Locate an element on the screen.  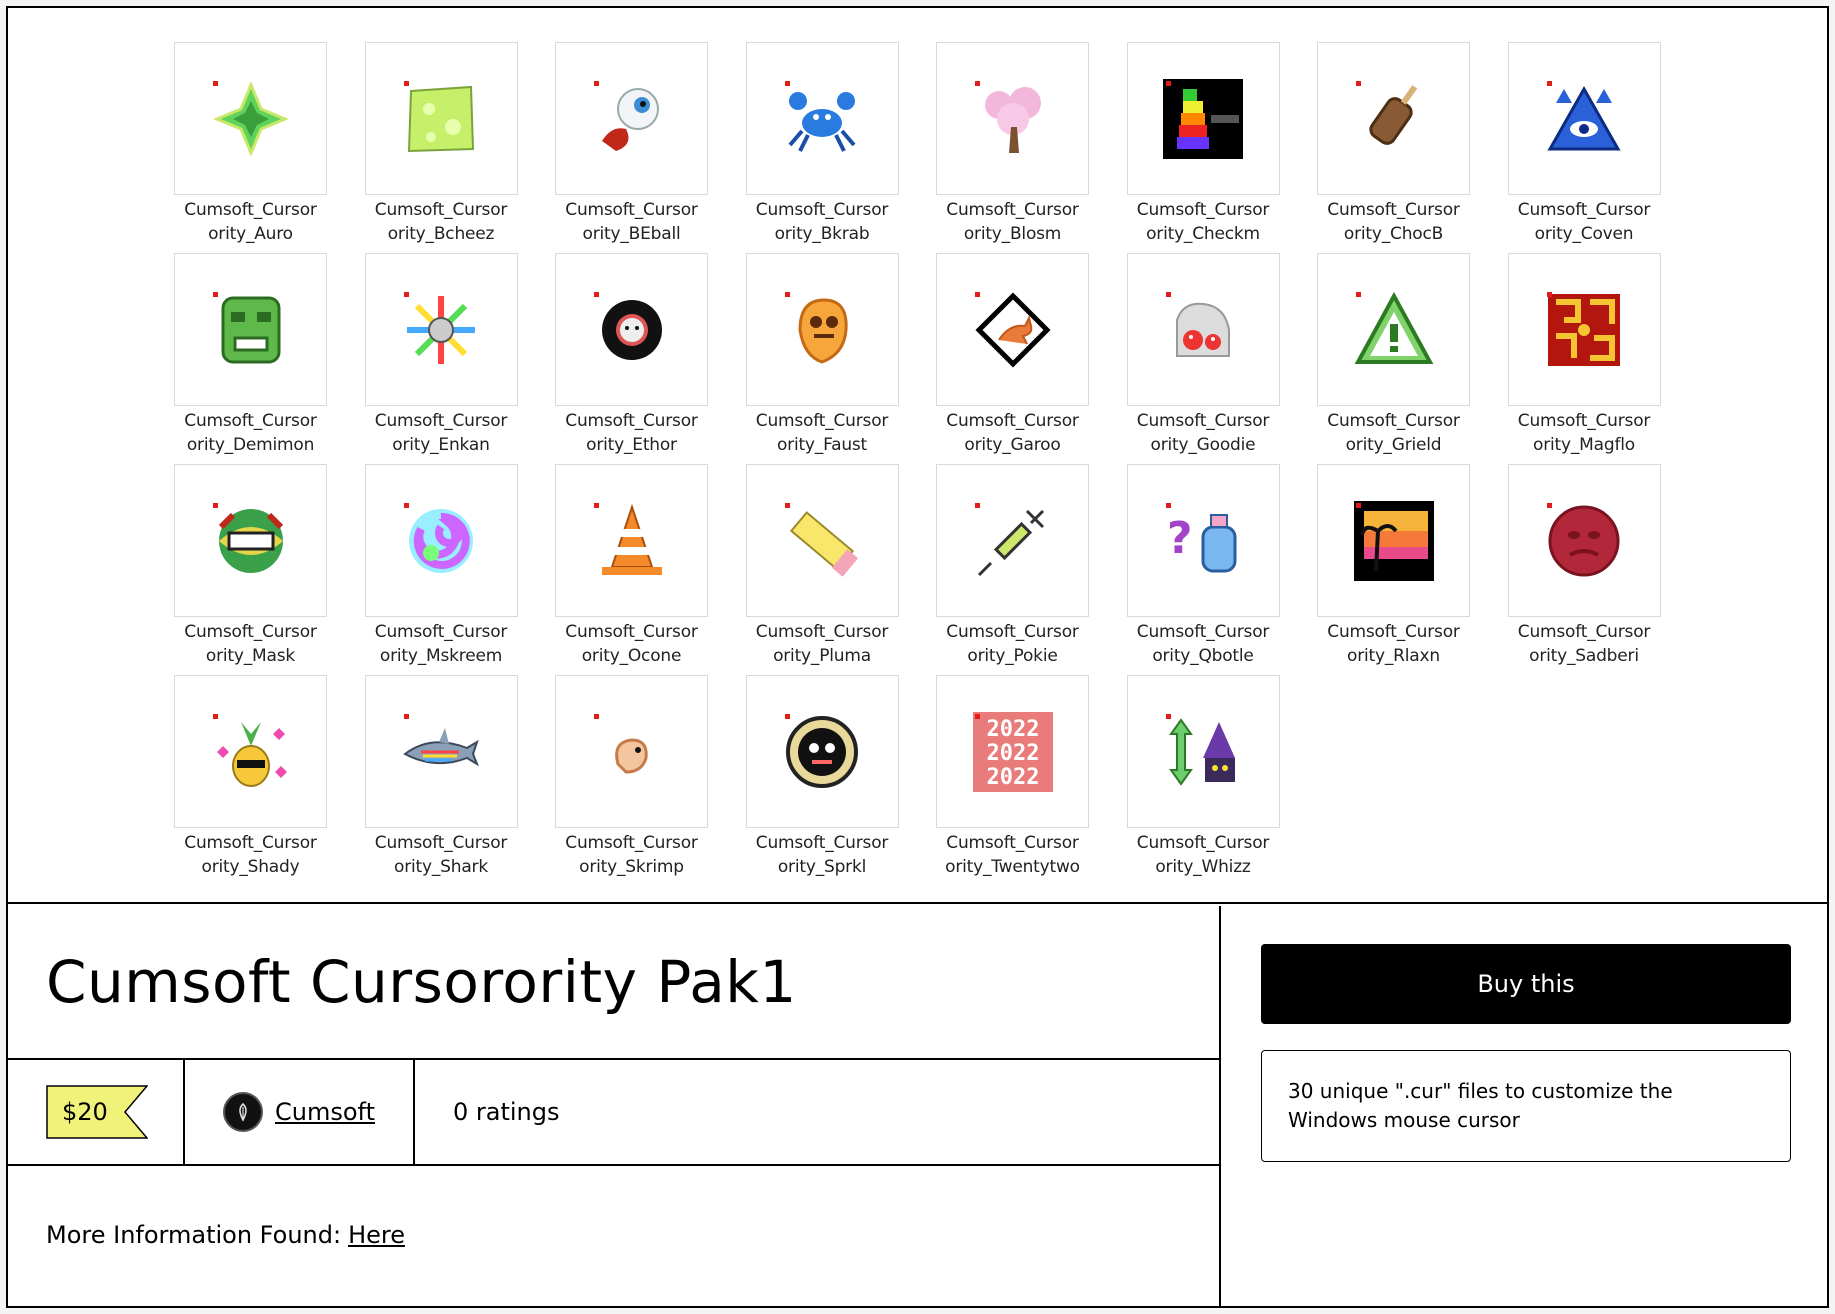
file-name-line-2: ority_Qbotle is located at coordinates (1203, 656).